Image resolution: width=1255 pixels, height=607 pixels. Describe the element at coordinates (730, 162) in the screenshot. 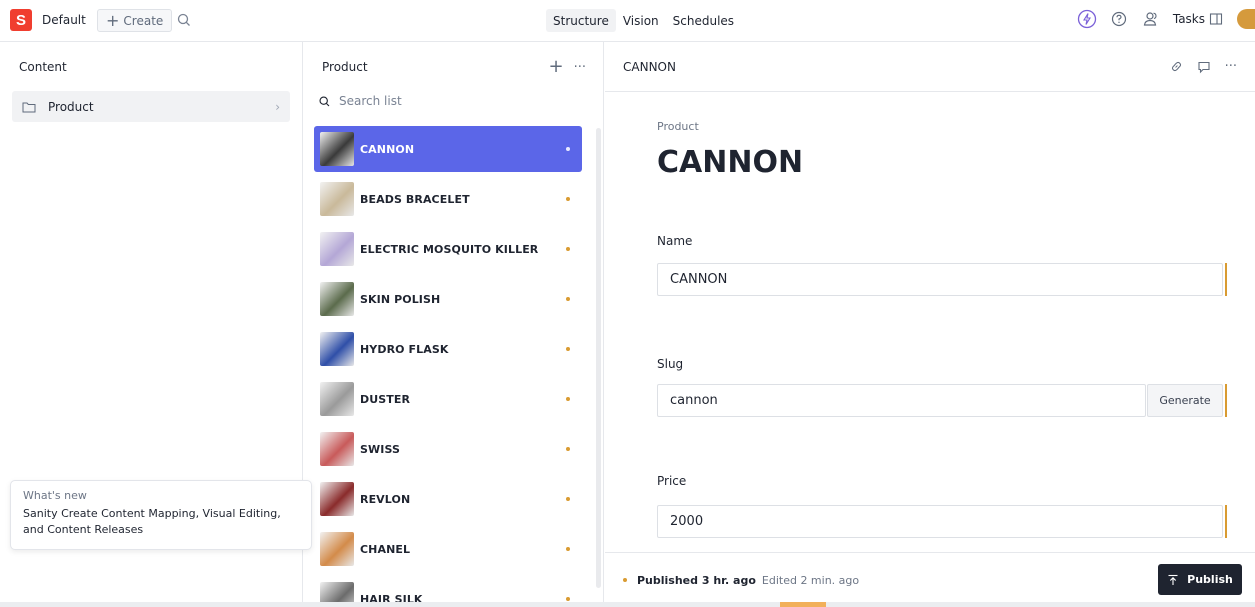

I see `document-title: CANNON` at that location.